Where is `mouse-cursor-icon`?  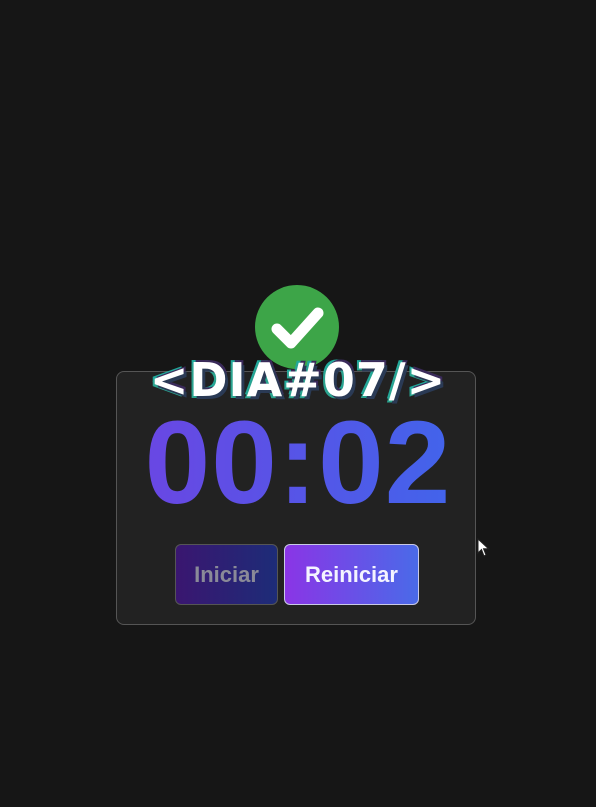
mouse-cursor-icon is located at coordinates (483, 547).